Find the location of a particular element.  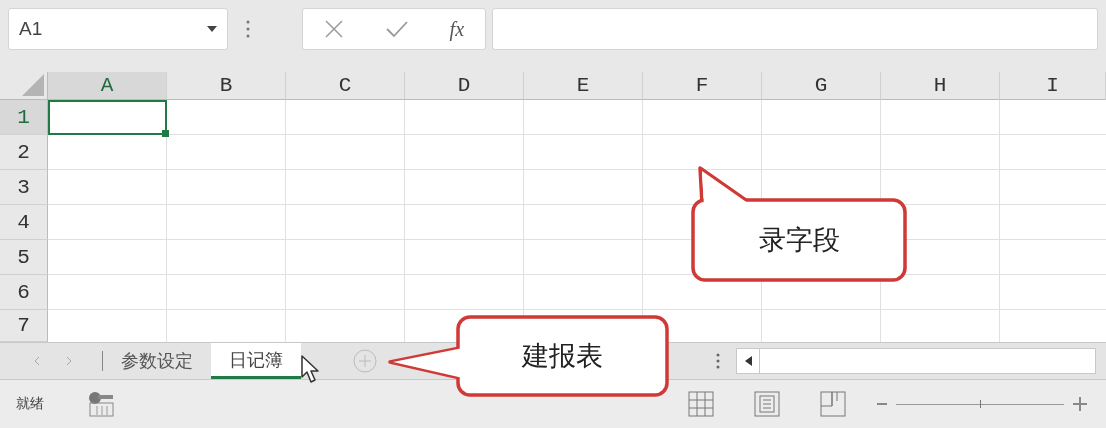

grid-view-icon is located at coordinates (701, 404).